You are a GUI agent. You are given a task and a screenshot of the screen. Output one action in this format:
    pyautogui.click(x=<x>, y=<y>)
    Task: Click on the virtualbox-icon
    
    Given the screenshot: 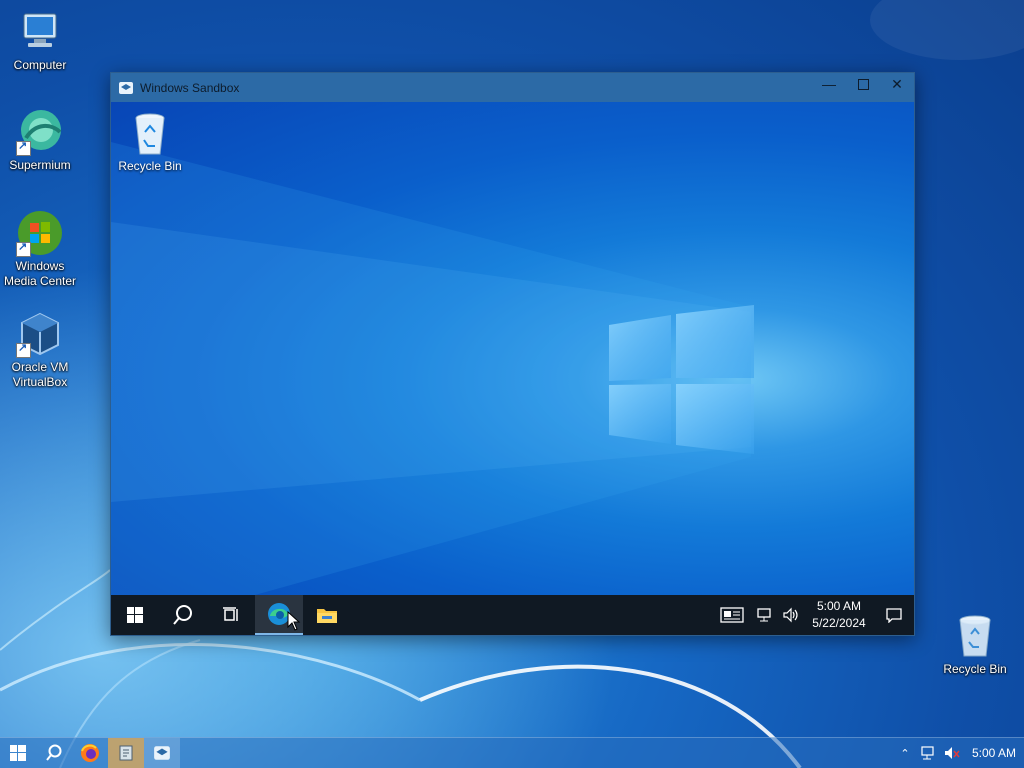 What is the action you would take?
    pyautogui.click(x=40, y=334)
    